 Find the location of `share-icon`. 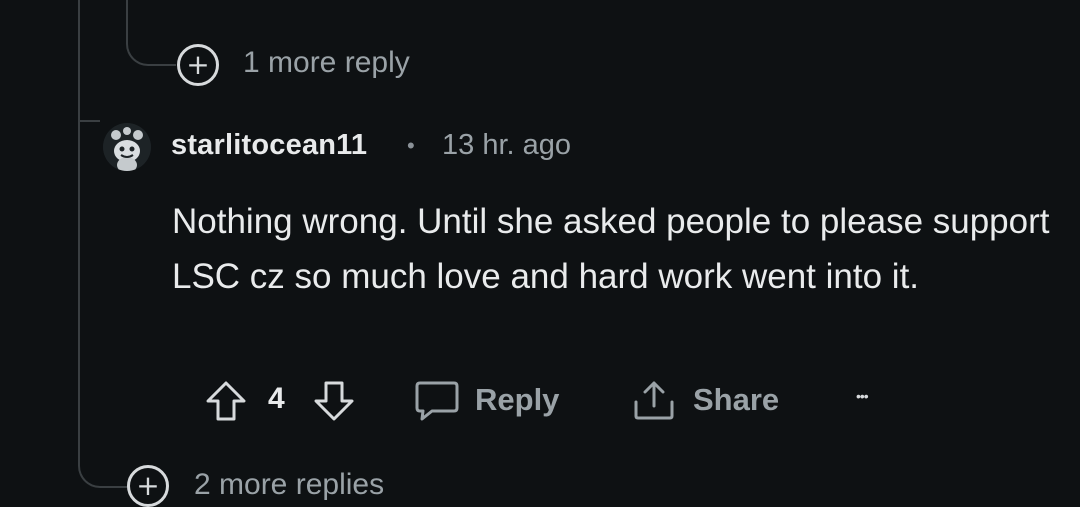

share-icon is located at coordinates (654, 400).